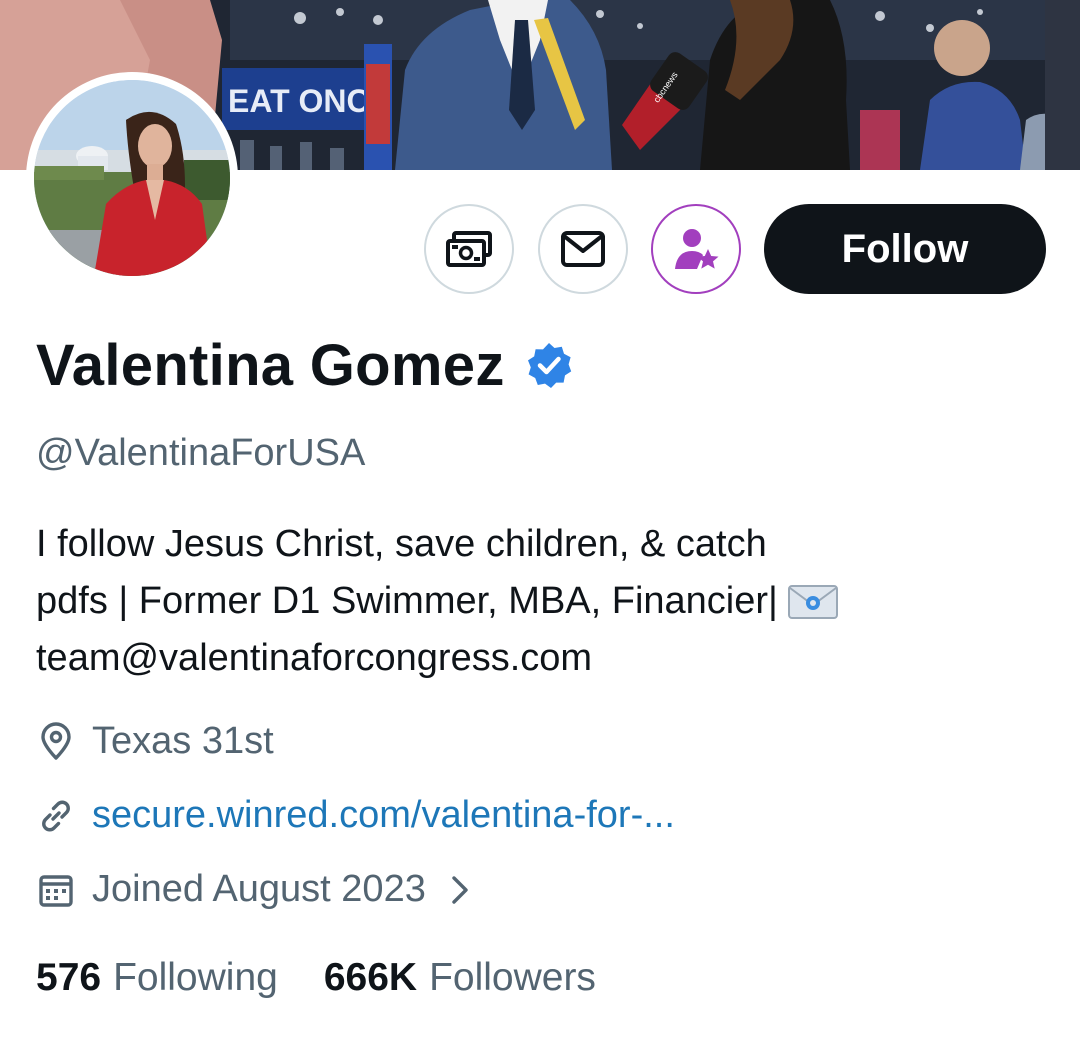 Image resolution: width=1080 pixels, height=1043 pixels. I want to click on followers-count: 666K, so click(370, 977).